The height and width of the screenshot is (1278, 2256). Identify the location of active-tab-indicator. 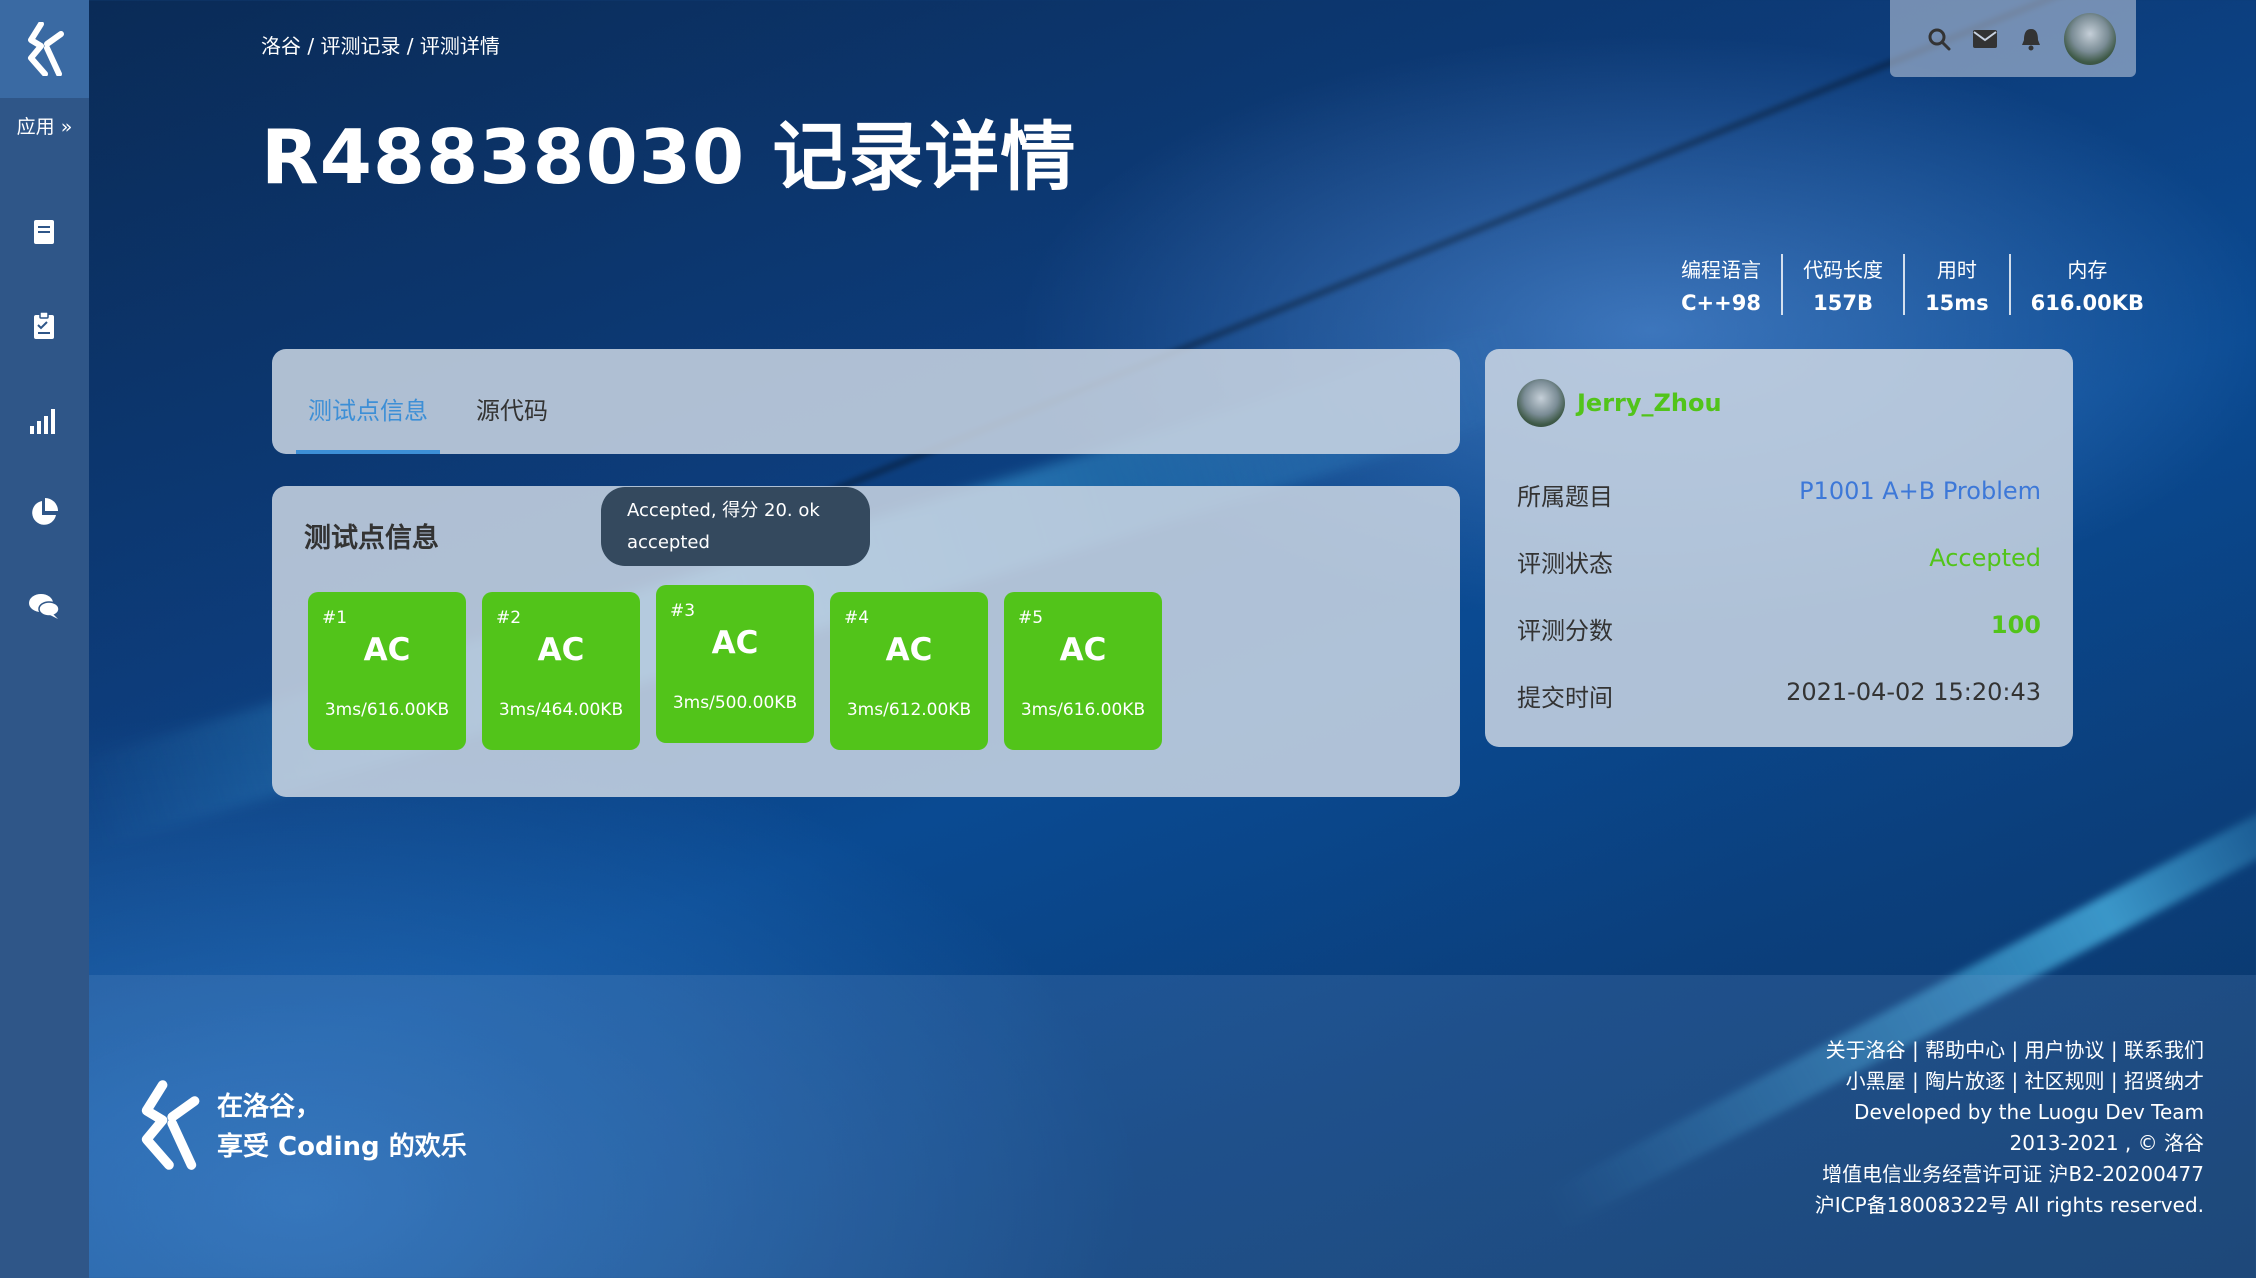
(368, 452).